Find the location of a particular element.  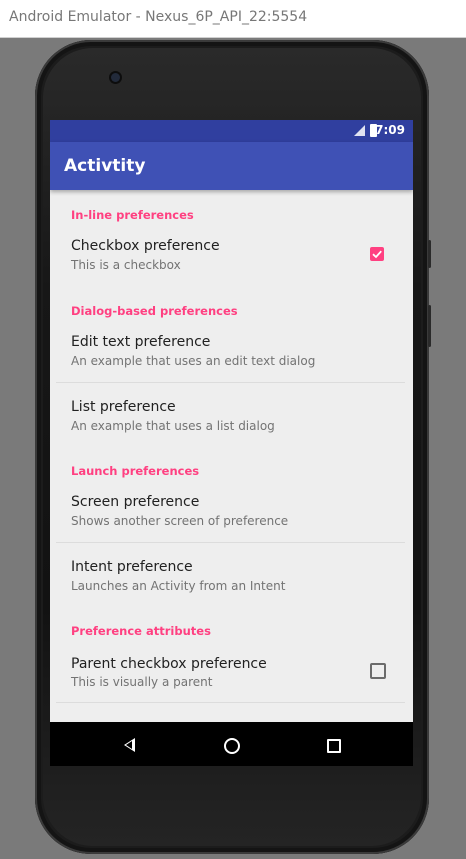

parent-checkbox-preference-summary: This is visually a parent is located at coordinates (142, 682).